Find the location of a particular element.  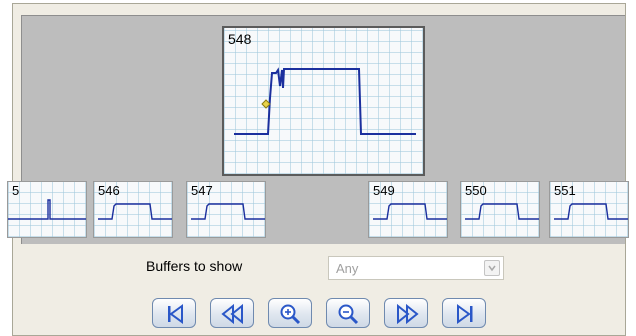

last-frame-button is located at coordinates (464, 313).